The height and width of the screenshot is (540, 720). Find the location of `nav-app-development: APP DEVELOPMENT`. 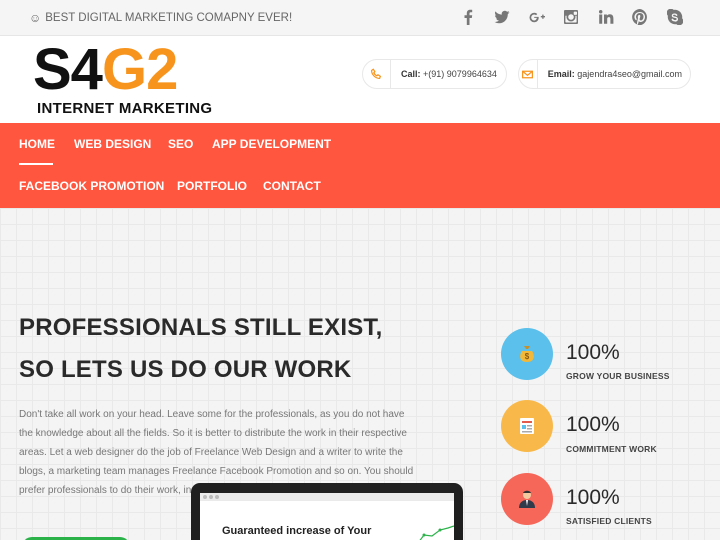

nav-app-development: APP DEVELOPMENT is located at coordinates (271, 144).